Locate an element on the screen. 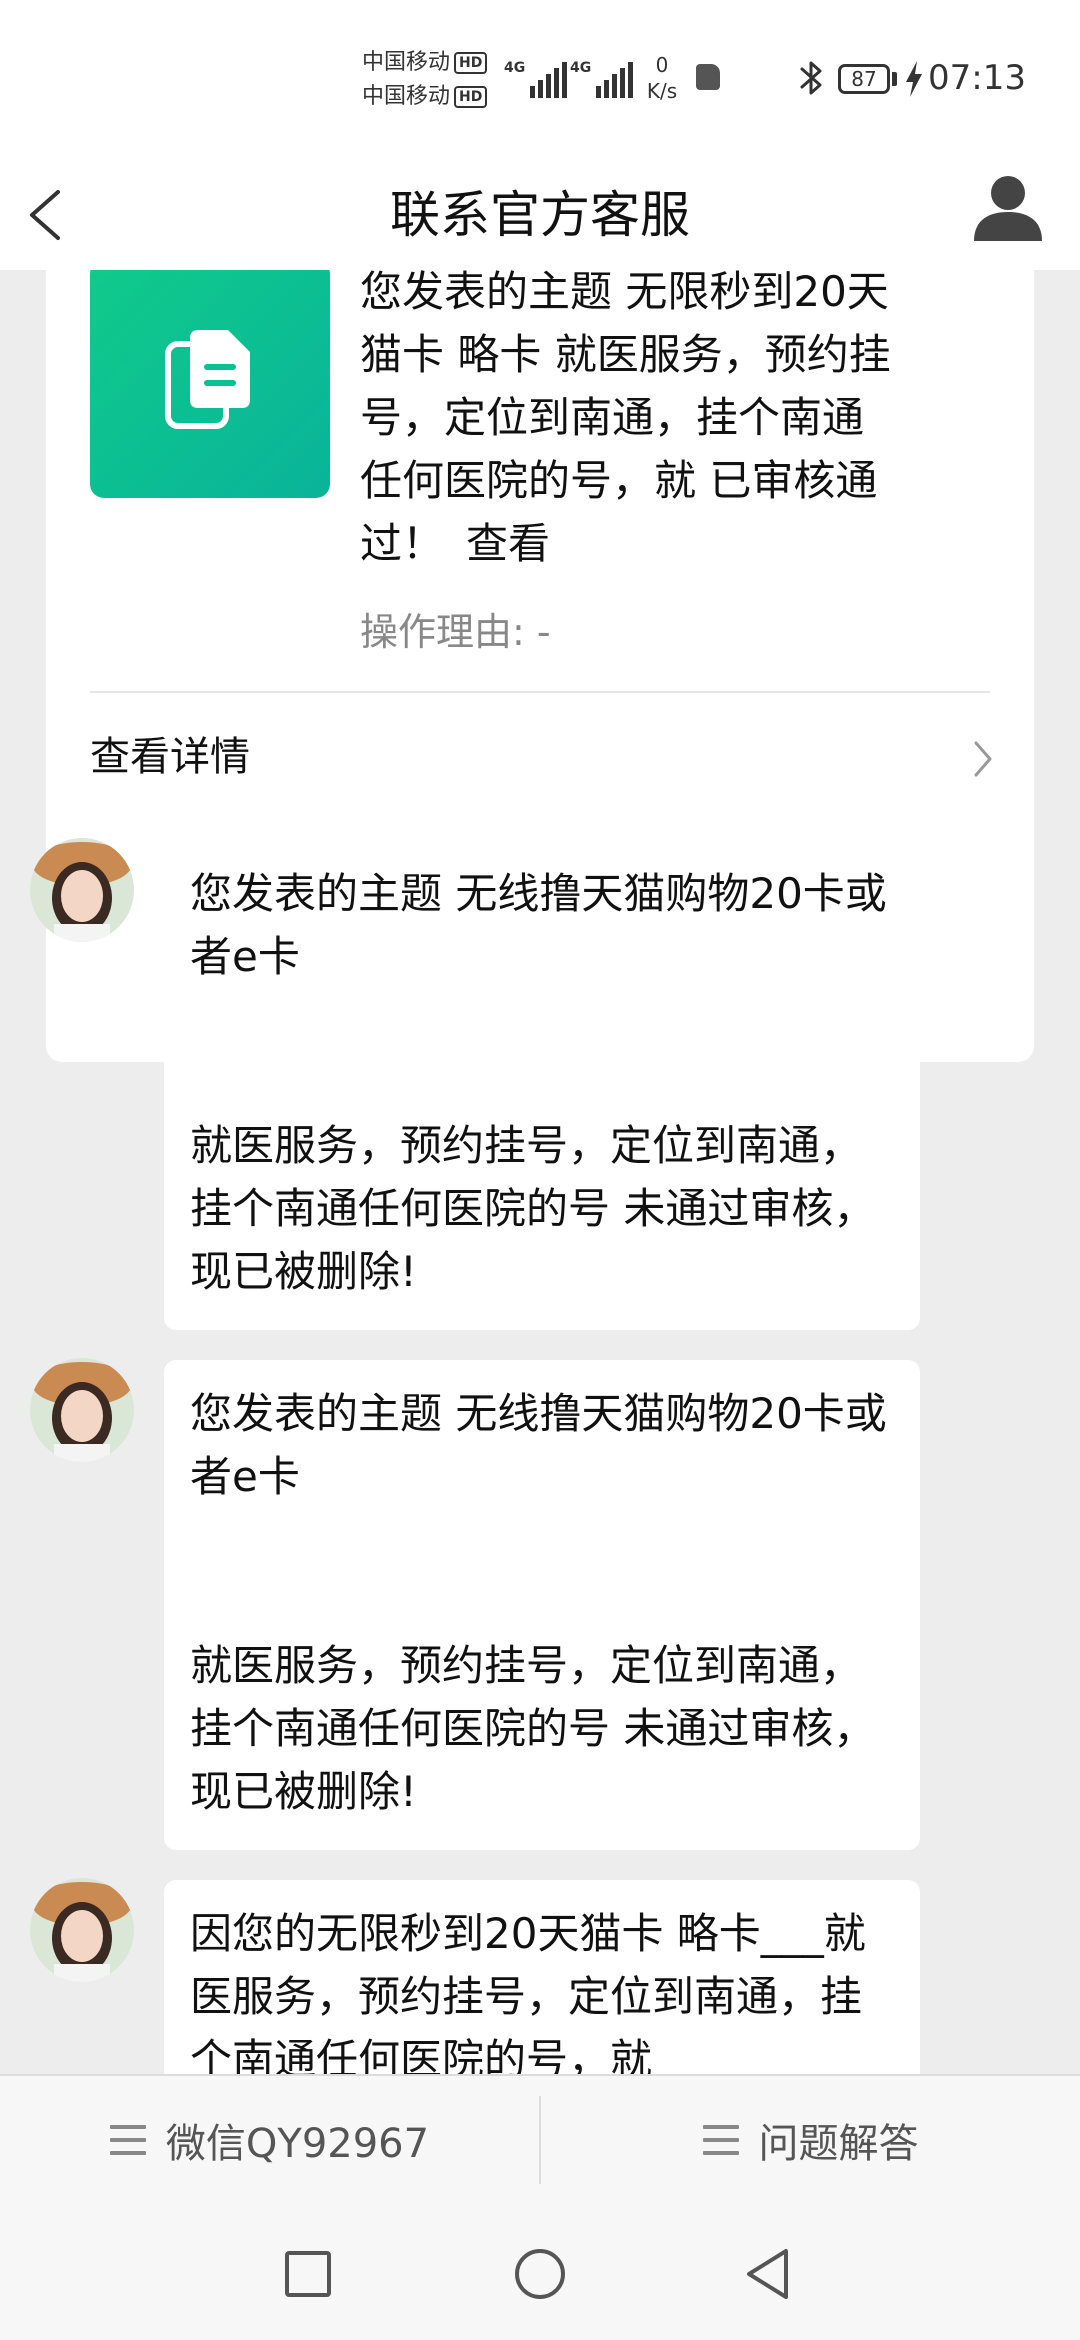  hd-badge-1: HD is located at coordinates (471, 63).